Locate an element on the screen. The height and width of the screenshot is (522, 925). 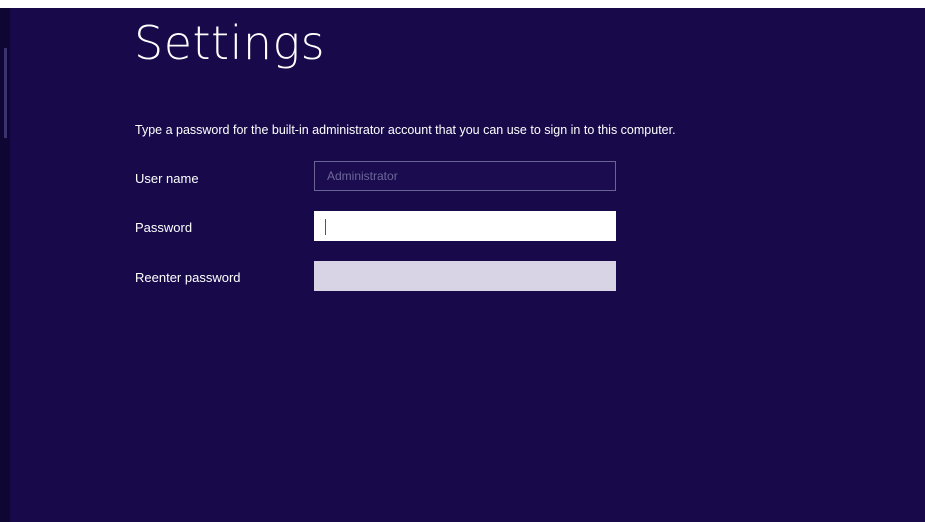
text-caret is located at coordinates (325, 227).